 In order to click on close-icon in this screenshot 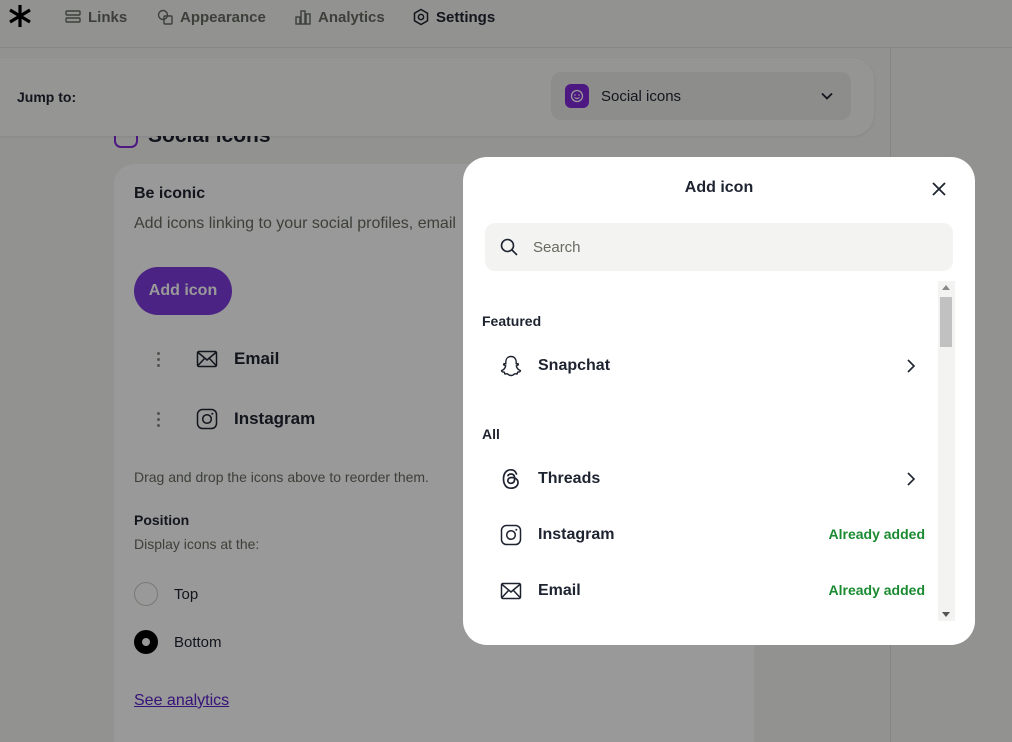, I will do `click(939, 189)`.